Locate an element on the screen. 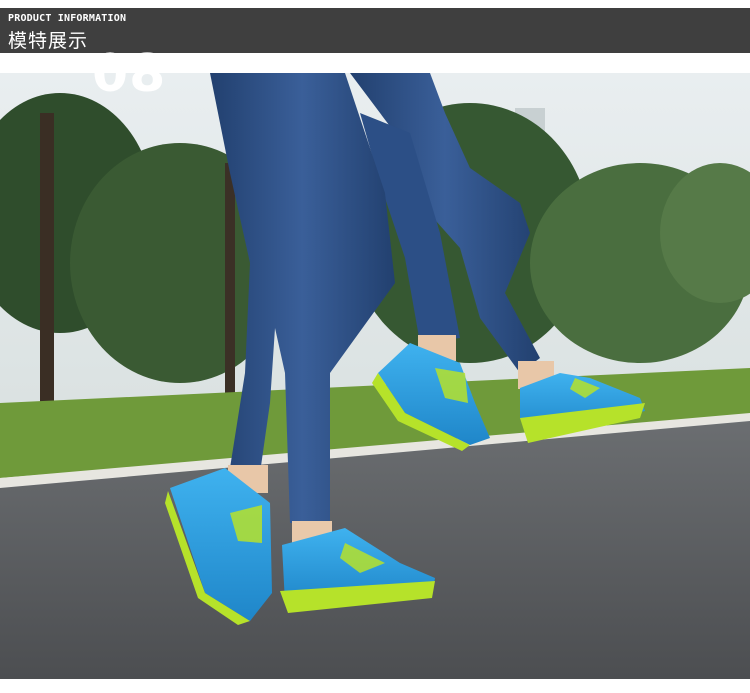 This screenshot has height=693, width=750. header-english-label: PRODUCT INFORMATION is located at coordinates (67, 18).